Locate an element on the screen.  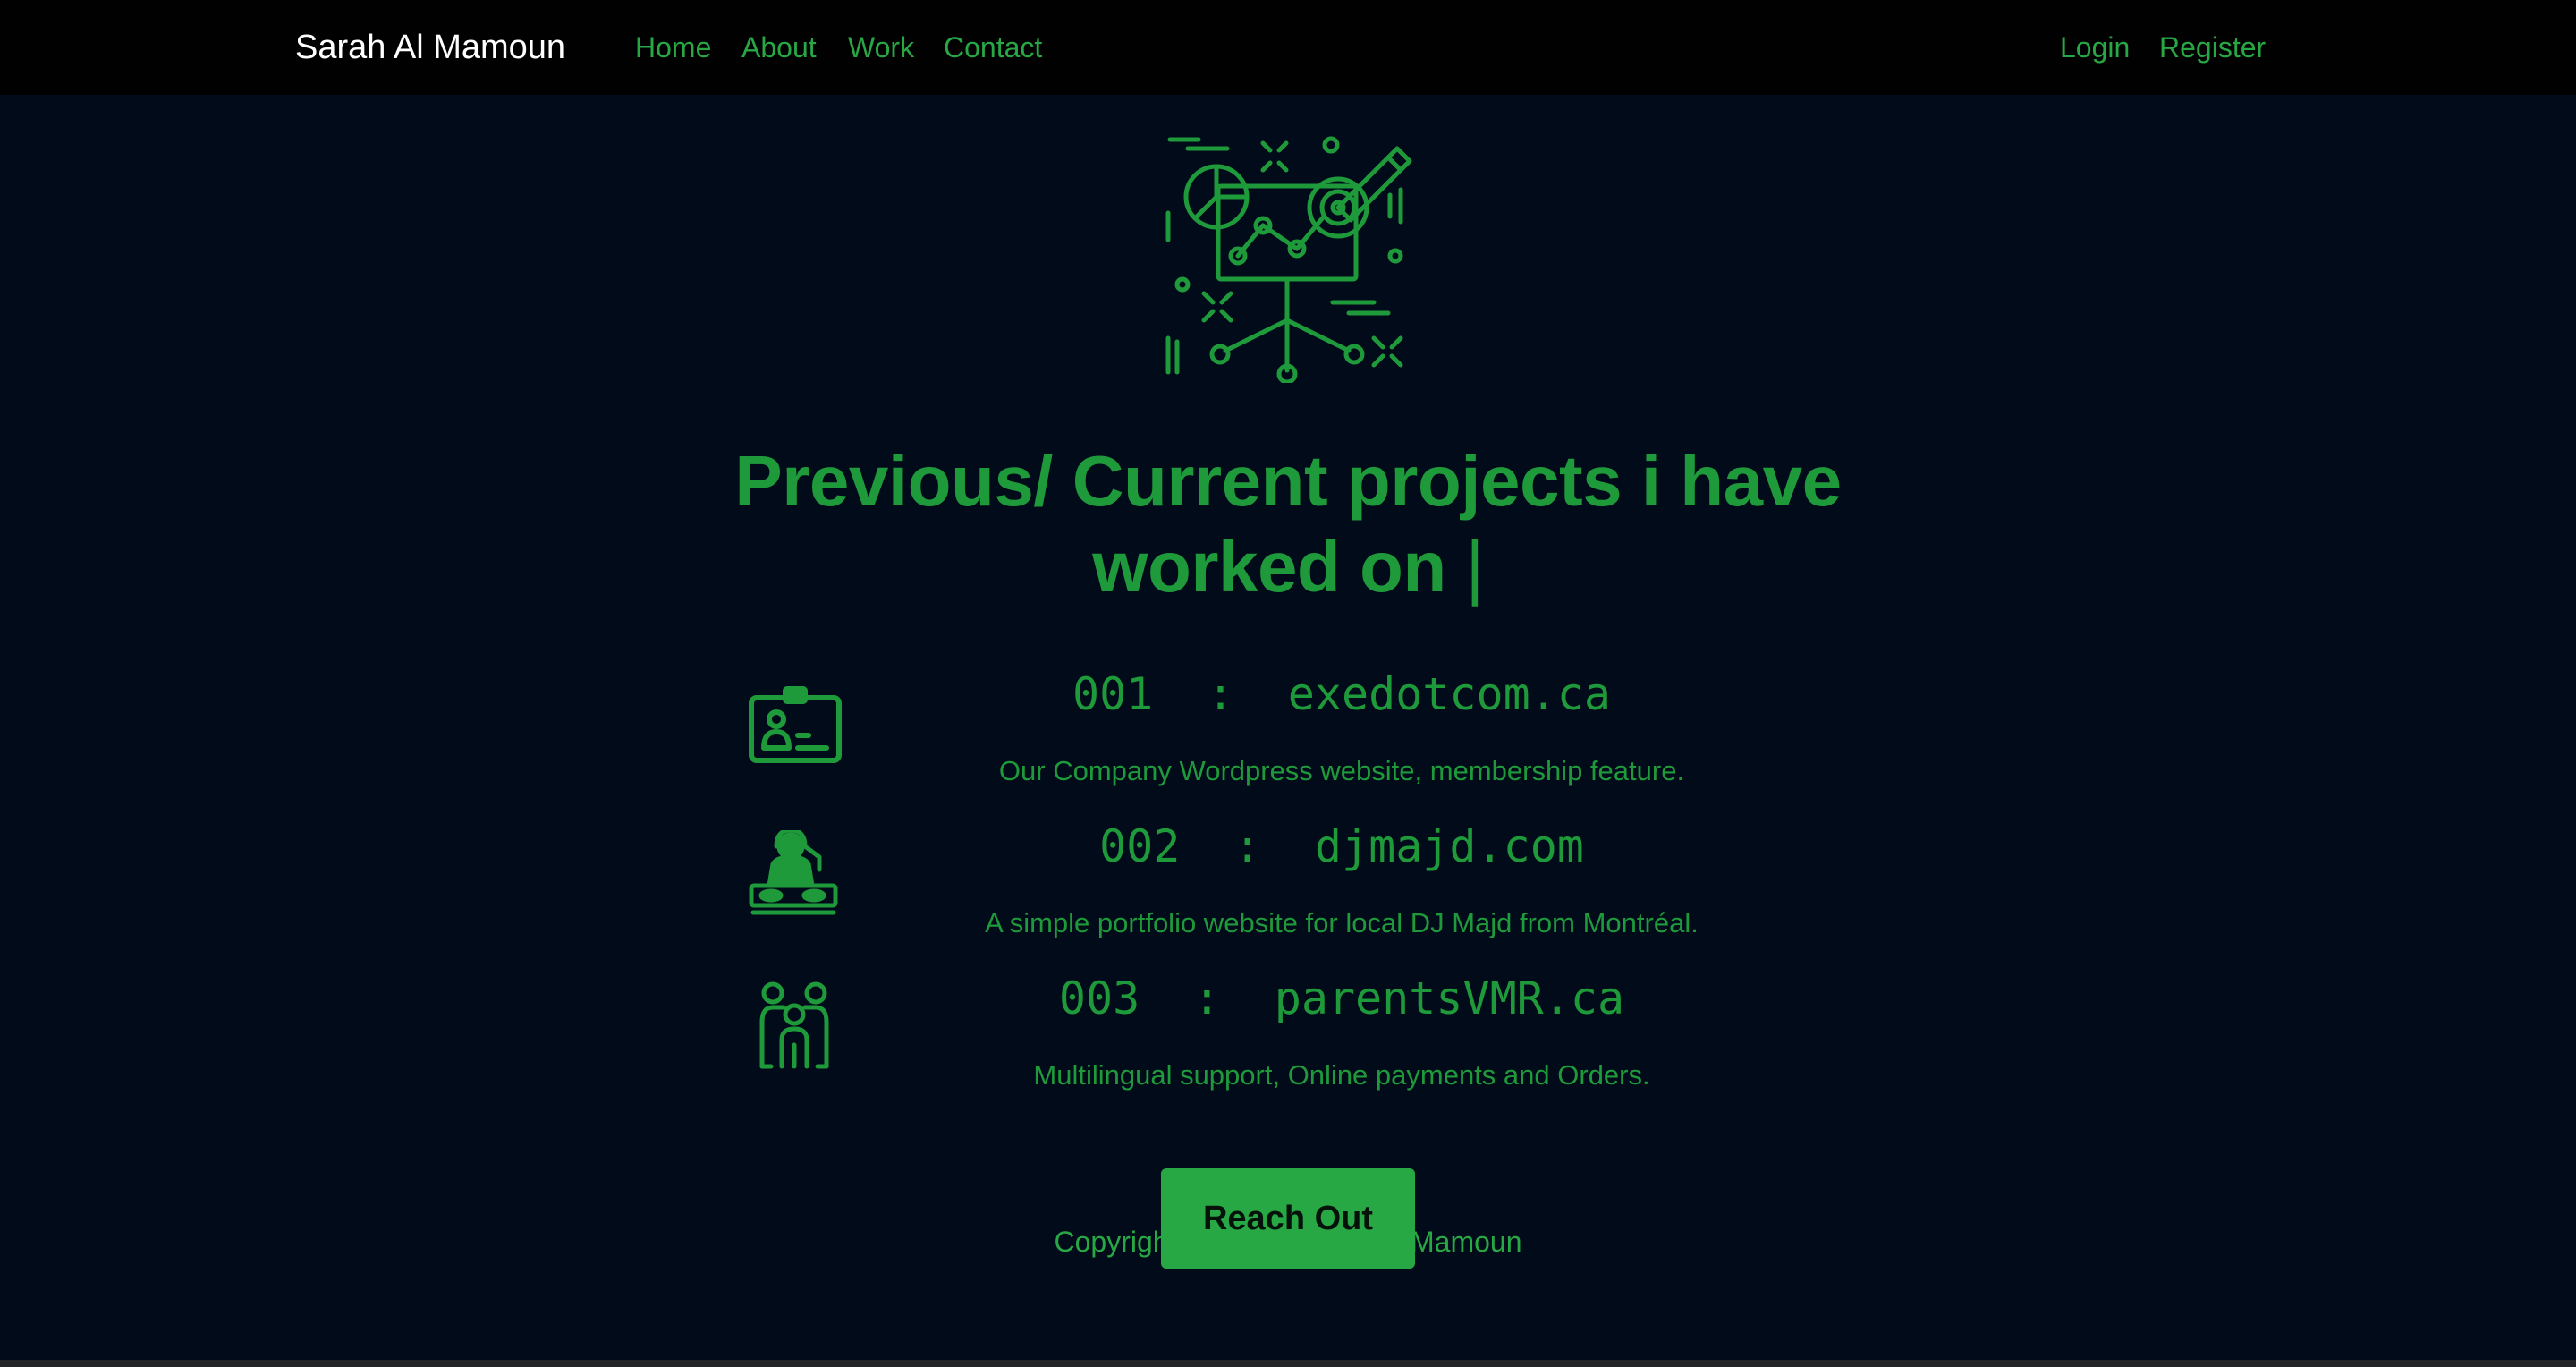
id-card-icon is located at coordinates (795, 724).